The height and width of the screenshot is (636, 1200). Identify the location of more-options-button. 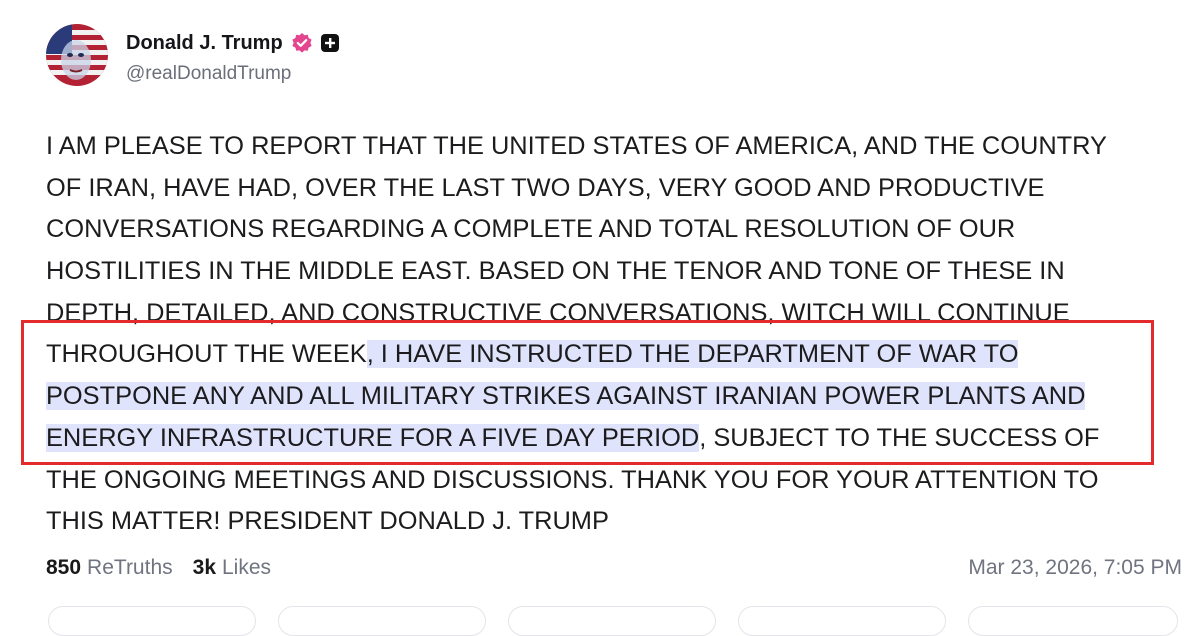
(1073, 621).